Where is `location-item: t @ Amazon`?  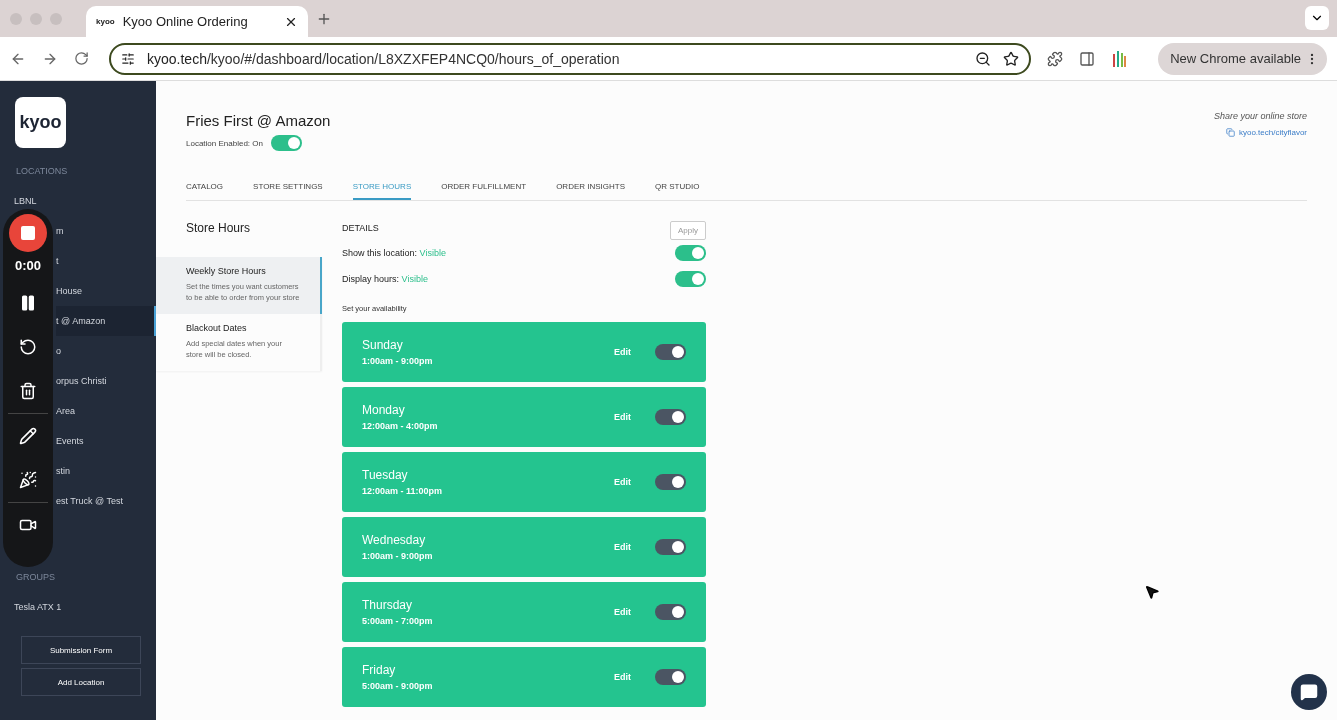 location-item: t @ Amazon is located at coordinates (106, 321).